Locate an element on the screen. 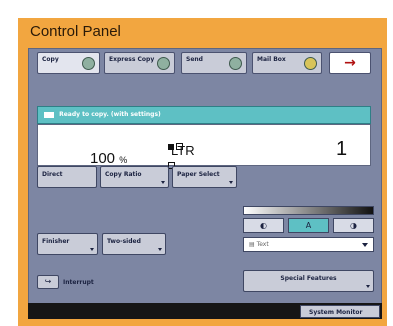 The image size is (393, 326). image-type-select: ▤ Text is located at coordinates (308, 244).